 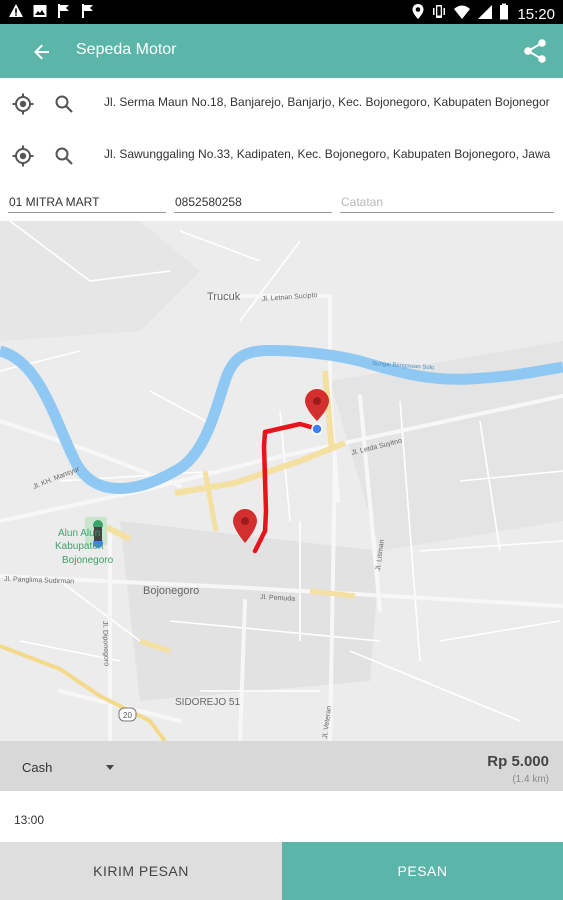 I want to click on note-field: Catatan, so click(x=447, y=200).